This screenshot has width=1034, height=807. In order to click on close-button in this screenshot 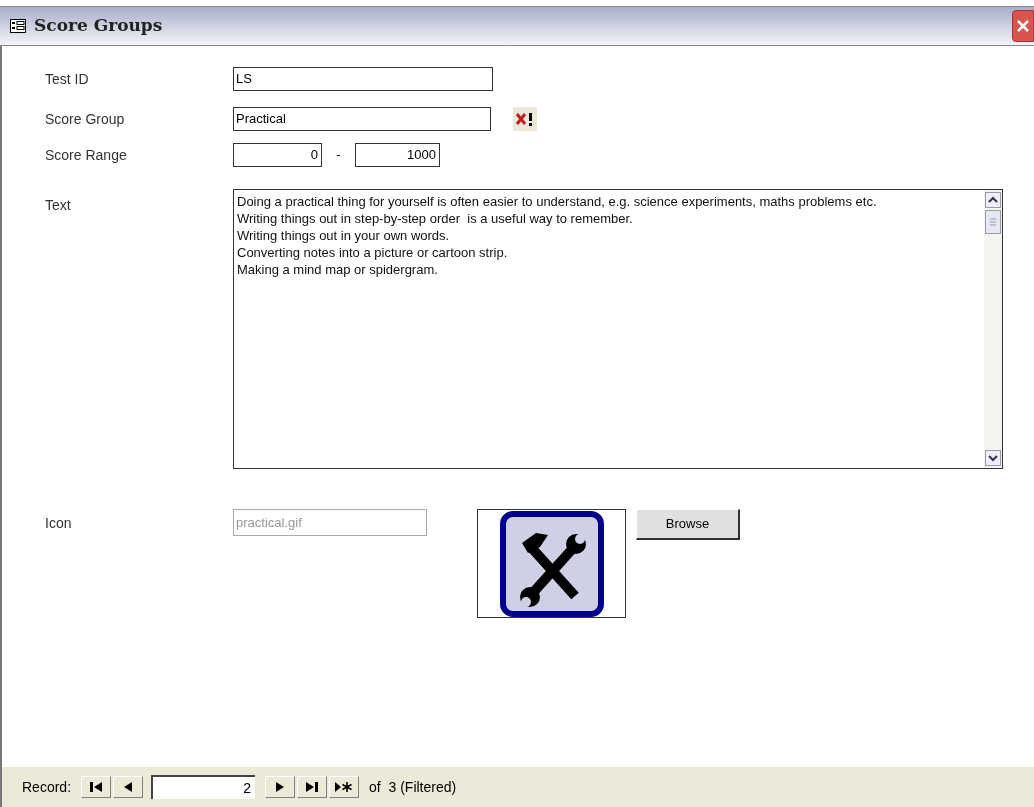, I will do `click(1023, 26)`.